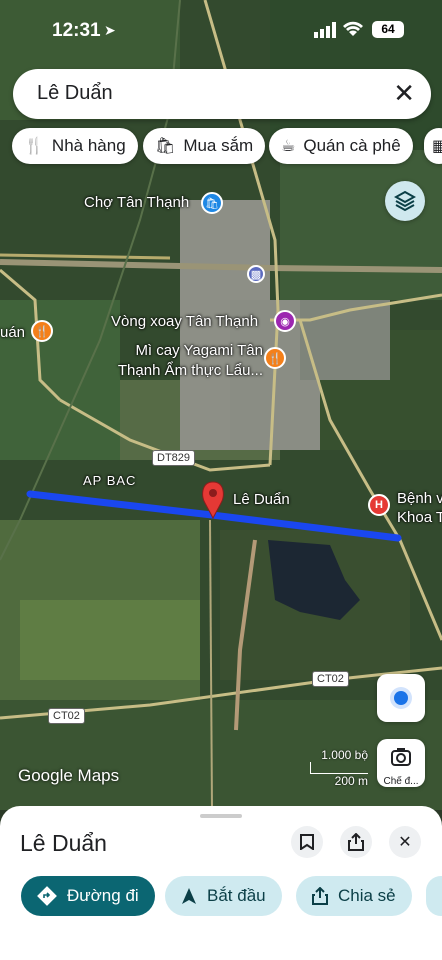 The width and height of the screenshot is (442, 960). What do you see at coordinates (34, 146) in the screenshot?
I see `restaurant-icon: 🍴` at bounding box center [34, 146].